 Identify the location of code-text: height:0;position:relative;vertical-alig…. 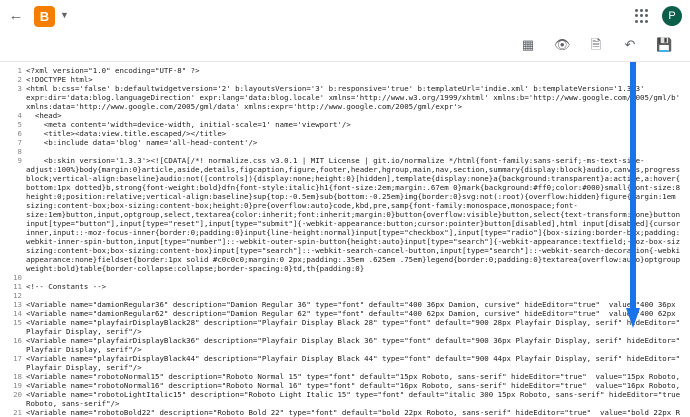
(353, 196).